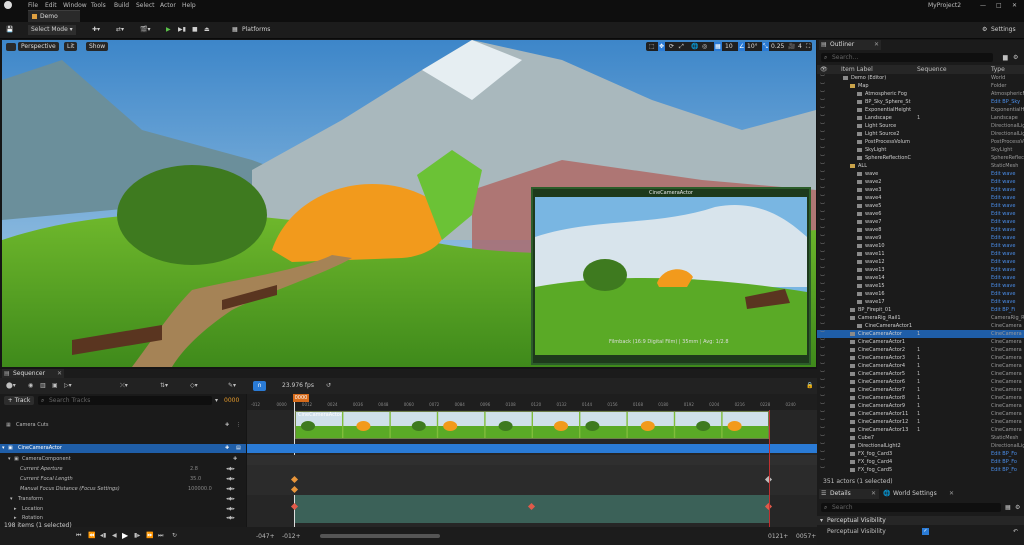 This screenshot has height=545, width=1024. Describe the element at coordinates (195, 479) in the screenshot. I see `property-value: 35.0` at that location.